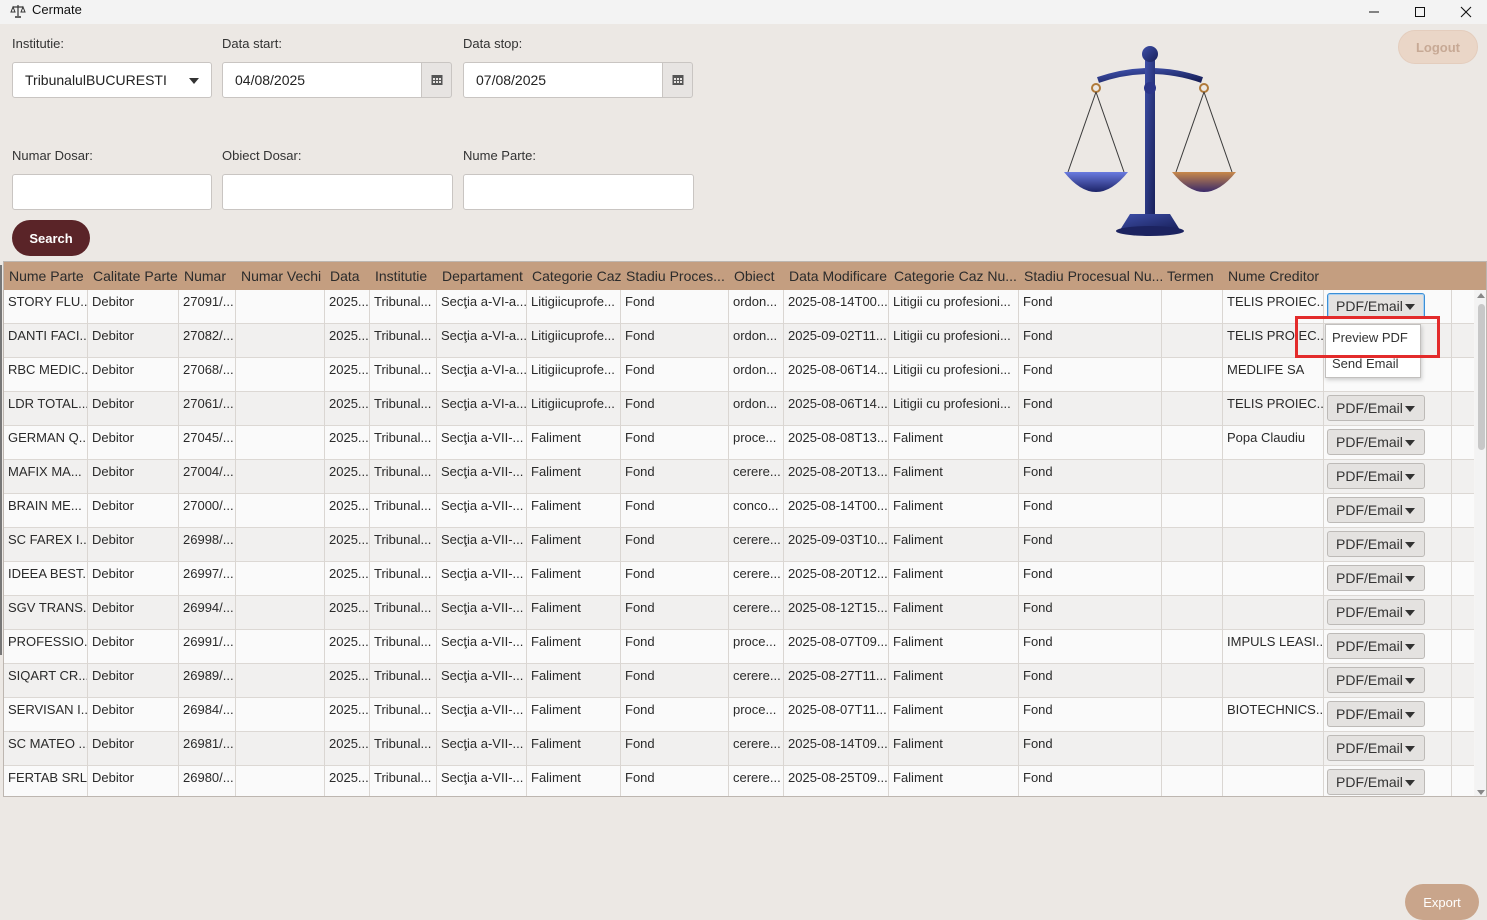 Image resolution: width=1487 pixels, height=920 pixels. I want to click on close-button, so click(1465, 12).